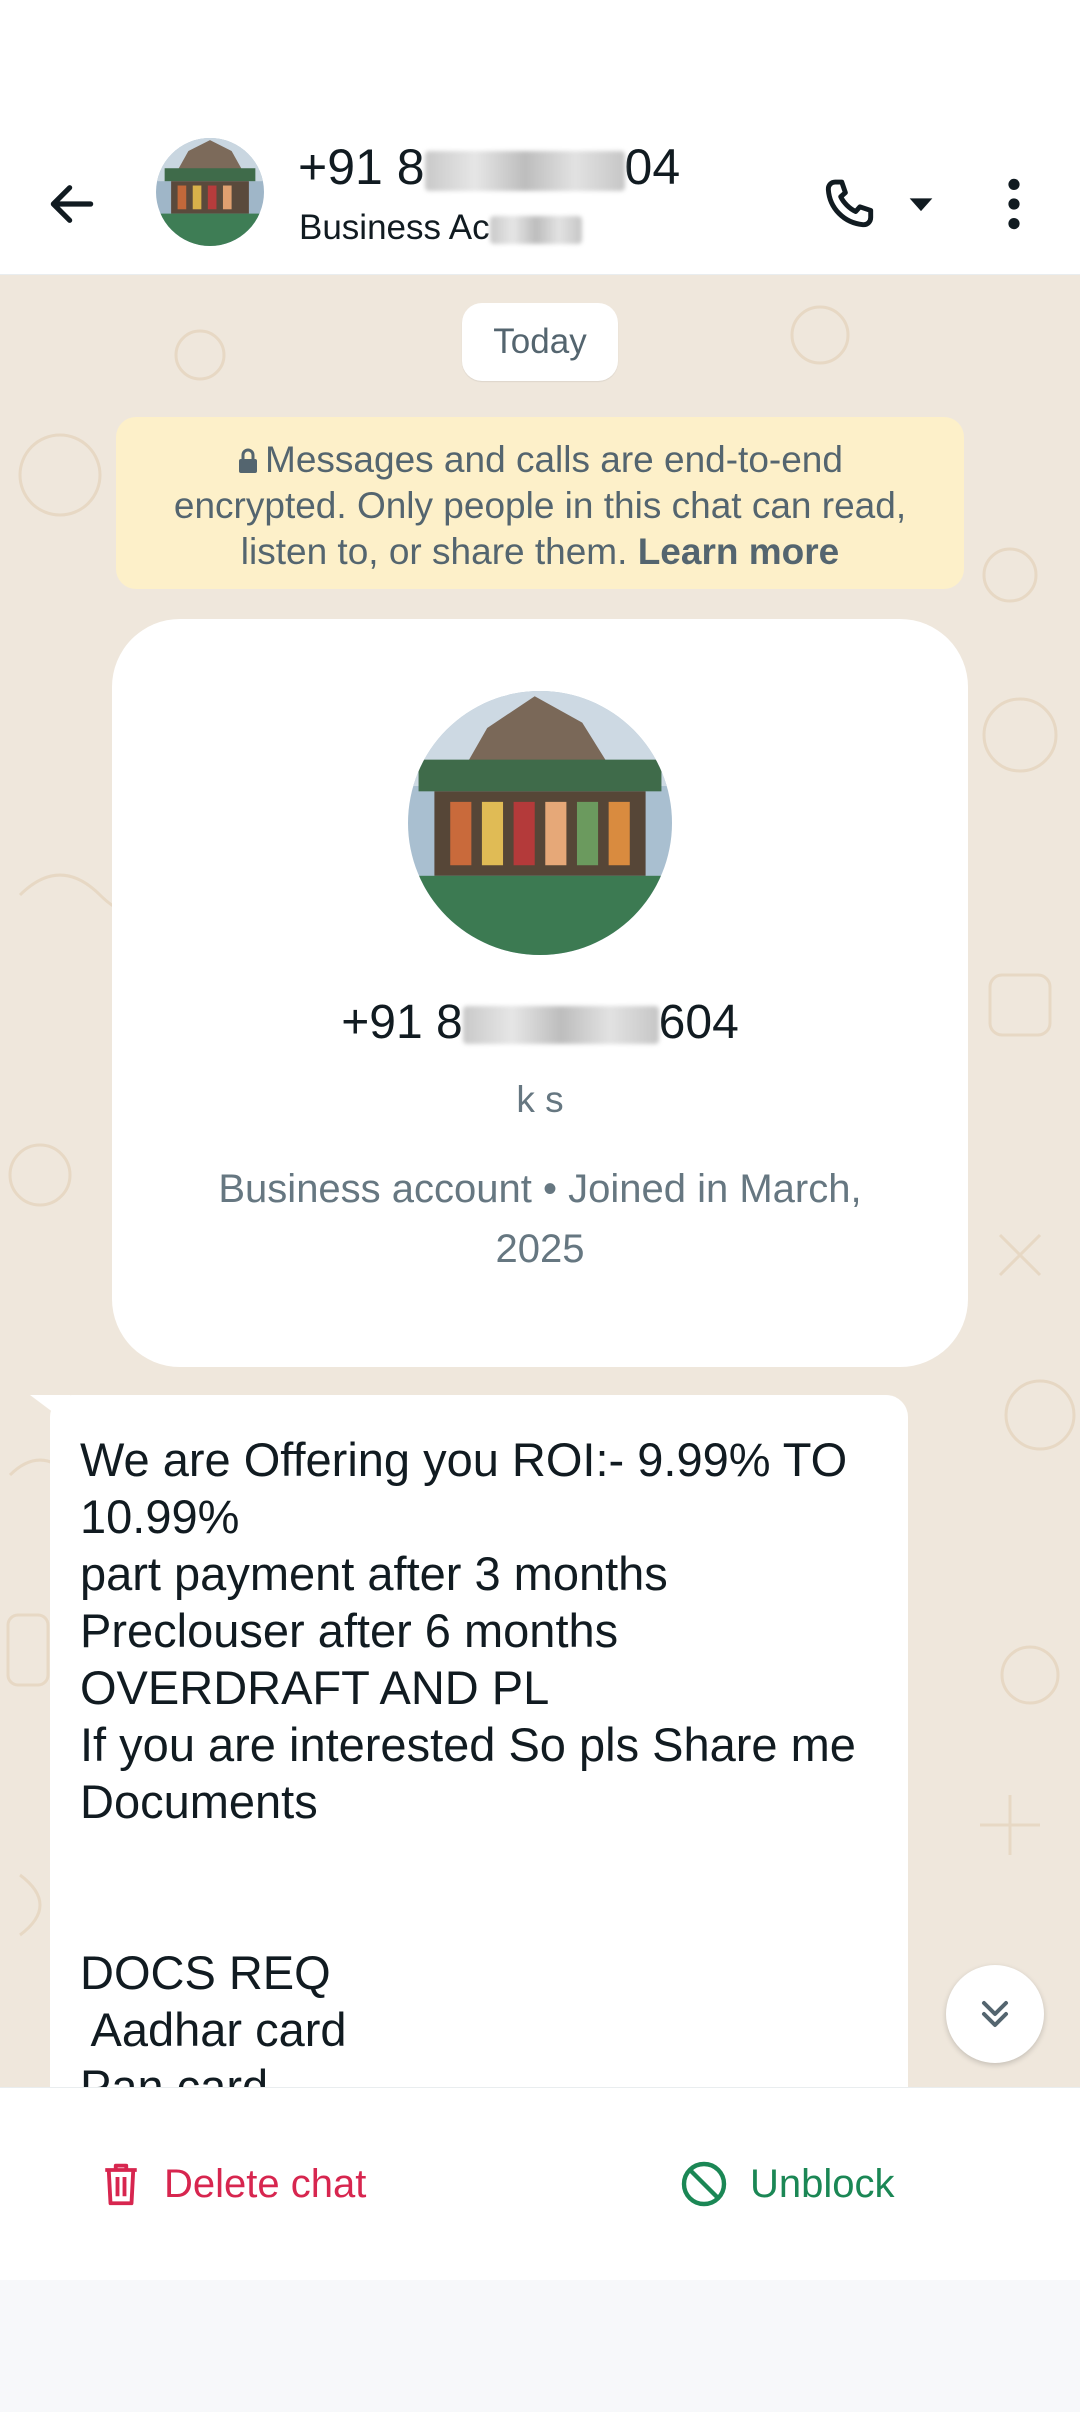 The width and height of the screenshot is (1080, 2412). What do you see at coordinates (121, 2184) in the screenshot?
I see `trash-icon` at bounding box center [121, 2184].